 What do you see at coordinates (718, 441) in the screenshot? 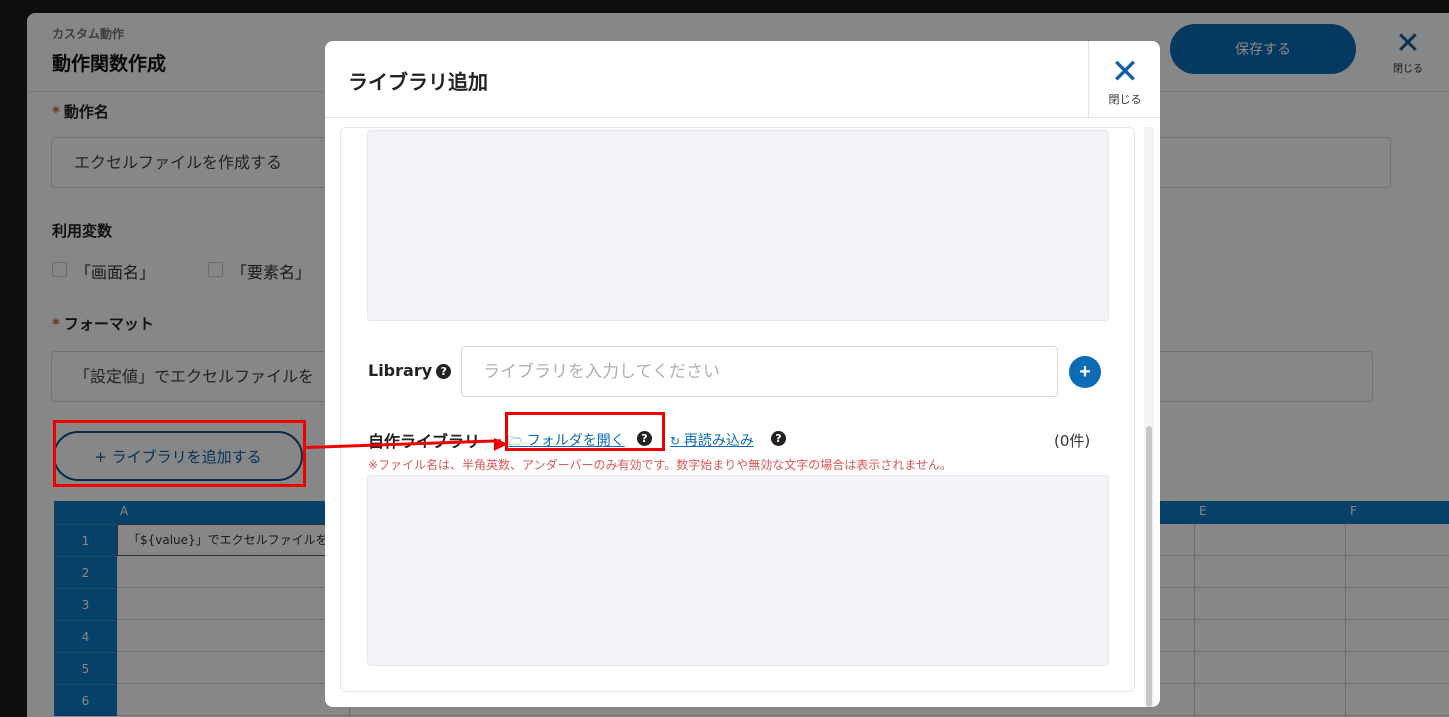
I see `reload-label: 再読み込み` at bounding box center [718, 441].